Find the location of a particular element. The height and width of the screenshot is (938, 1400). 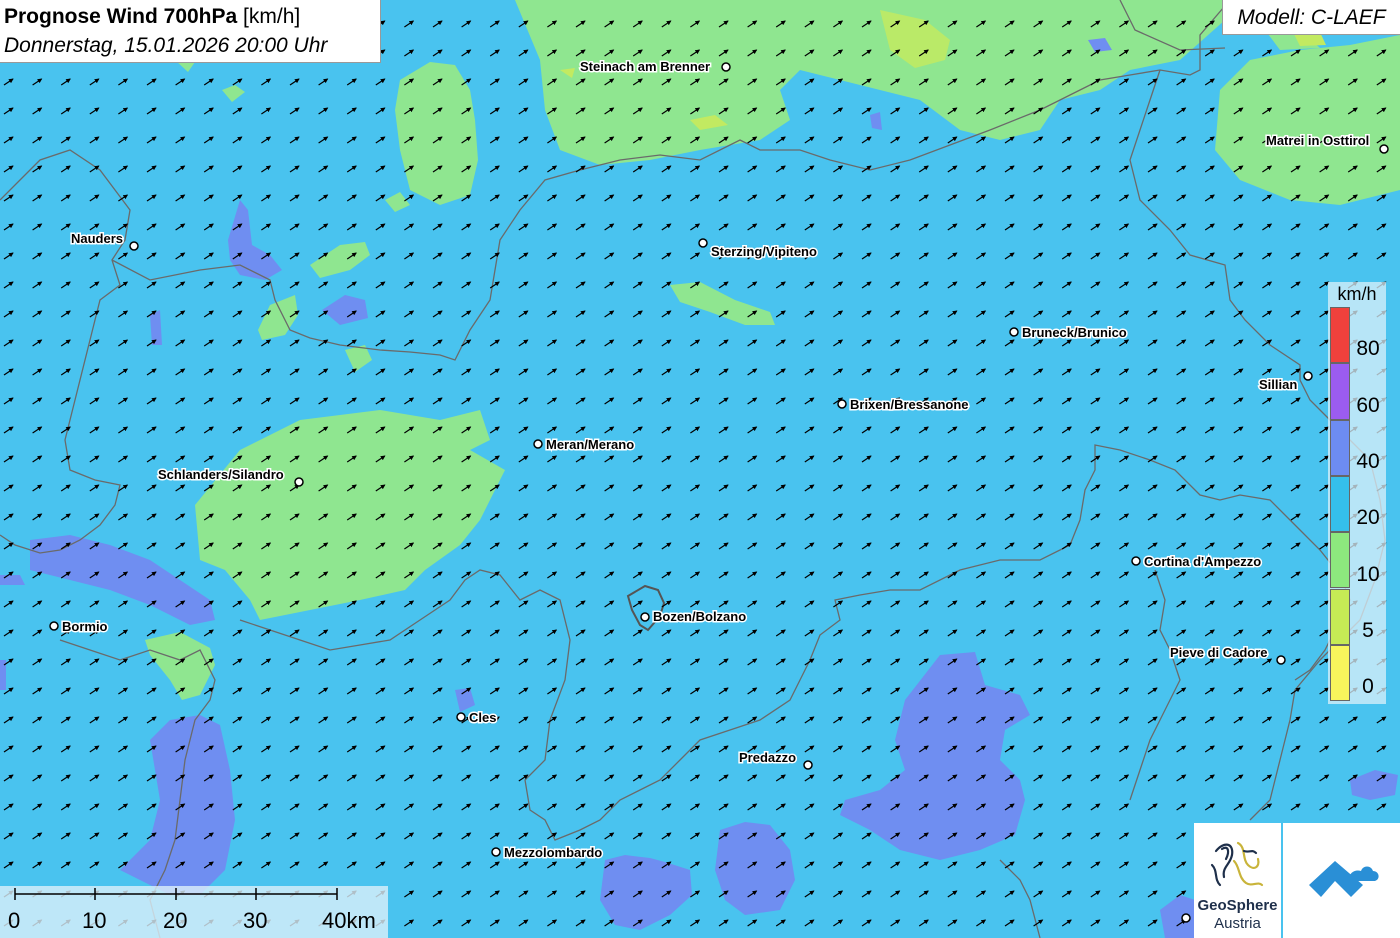

scale-label-30: 30 is located at coordinates (255, 920).